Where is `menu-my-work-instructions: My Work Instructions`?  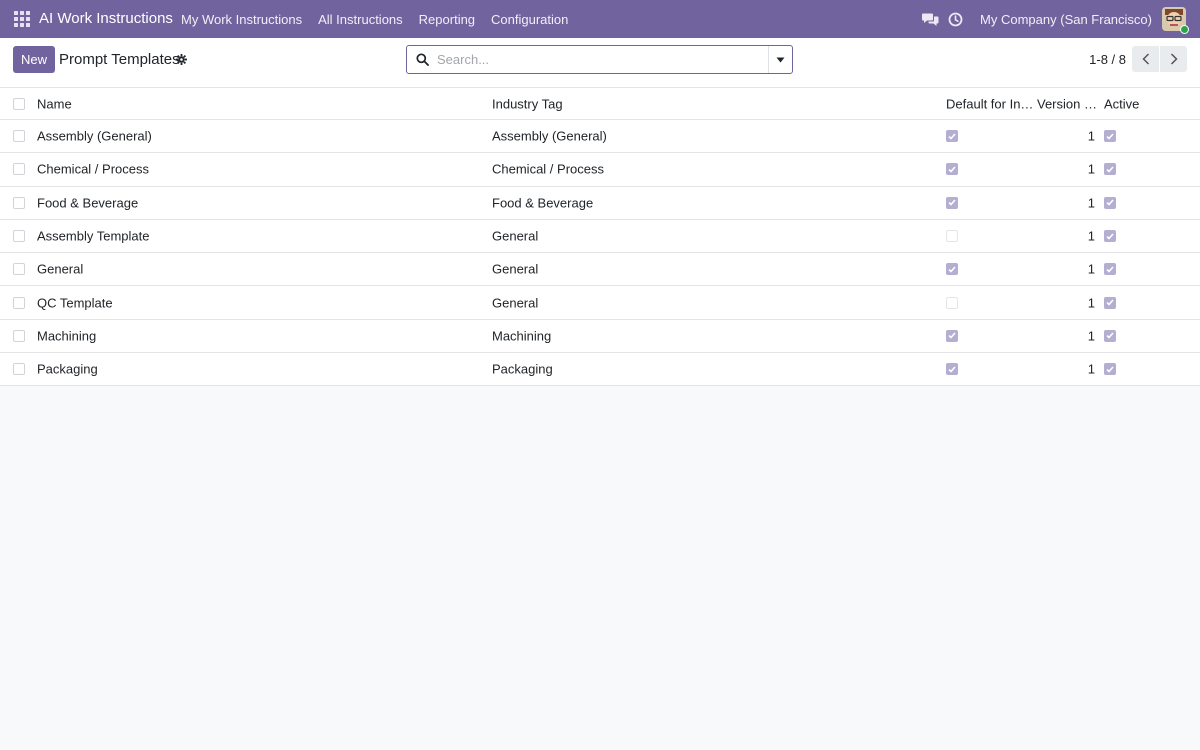 menu-my-work-instructions: My Work Instructions is located at coordinates (241, 19).